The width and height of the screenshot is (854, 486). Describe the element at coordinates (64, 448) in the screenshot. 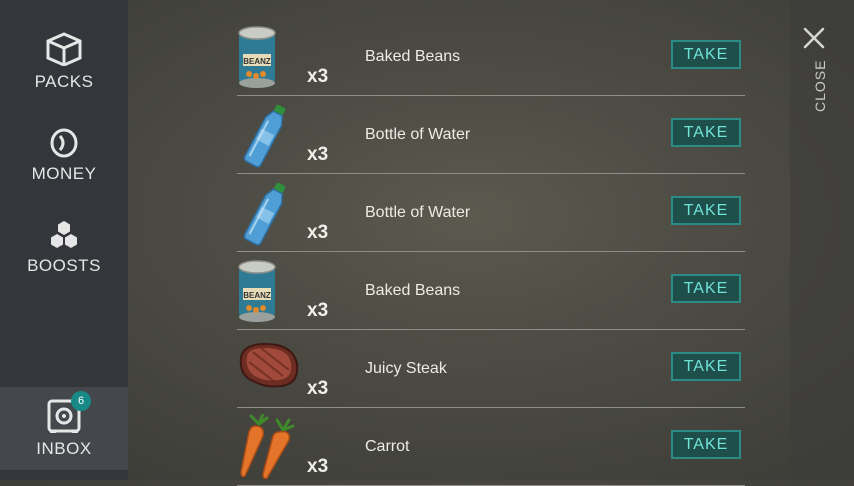

I see `sidebar-item-label: INBOX` at that location.